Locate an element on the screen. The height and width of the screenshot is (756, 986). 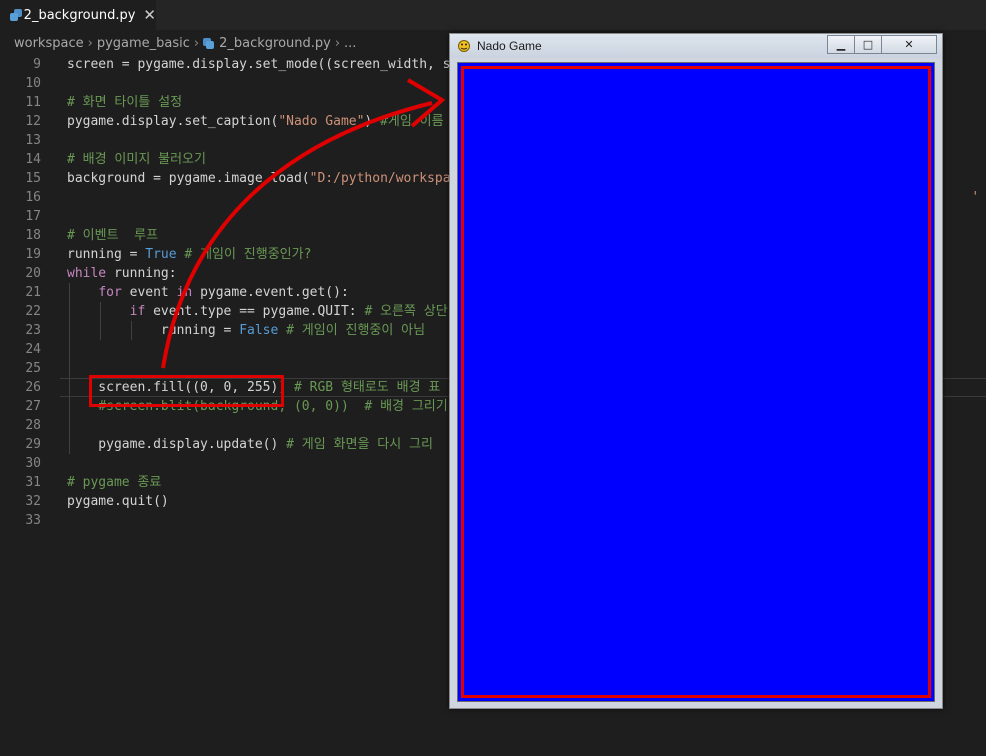
code-token: running: is located at coordinates (141, 273).